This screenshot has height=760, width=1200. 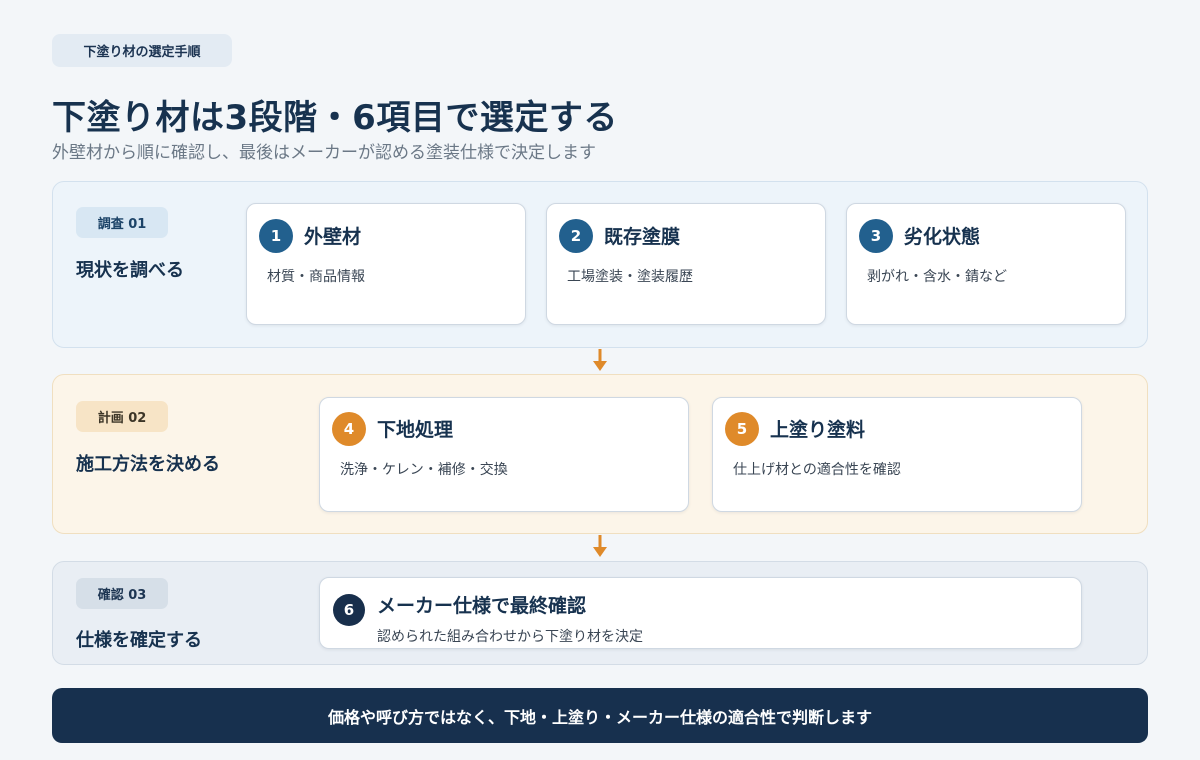 I want to click on step-description: 認められた組み合わせから下塗り材を決定, so click(x=510, y=637).